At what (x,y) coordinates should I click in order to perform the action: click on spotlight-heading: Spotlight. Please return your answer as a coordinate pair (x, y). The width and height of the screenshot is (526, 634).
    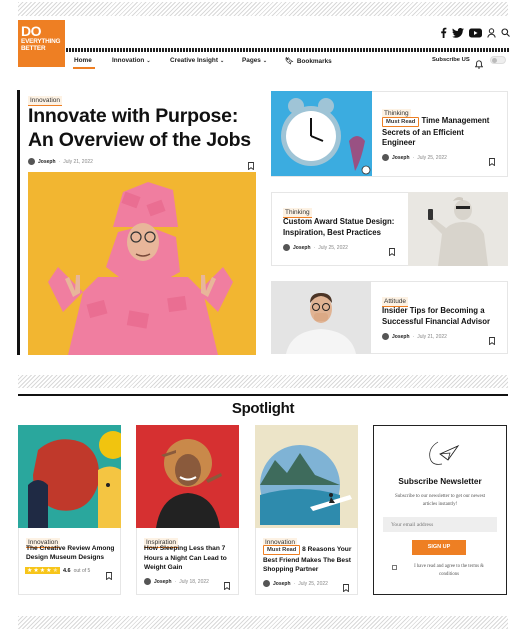
    Looking at the image, I should click on (263, 408).